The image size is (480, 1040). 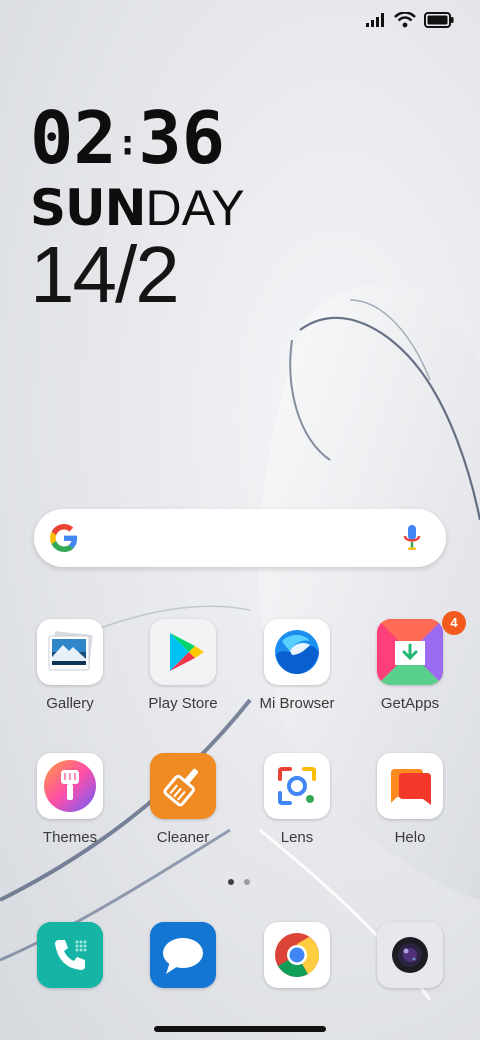 What do you see at coordinates (70, 786) in the screenshot?
I see `themes-icon` at bounding box center [70, 786].